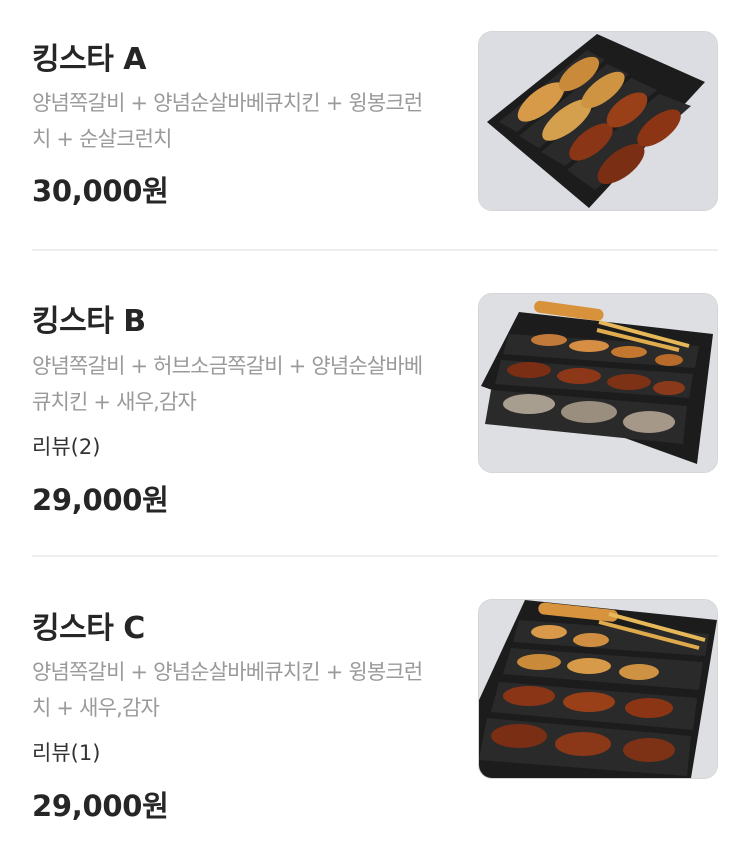 This screenshot has height=853, width=750. What do you see at coordinates (227, 384) in the screenshot?
I see `menu-item-description: 양념쪽갈비 + 허브소금쪽갈비 + 양념순살바베큐치킨 + 새우,감자` at bounding box center [227, 384].